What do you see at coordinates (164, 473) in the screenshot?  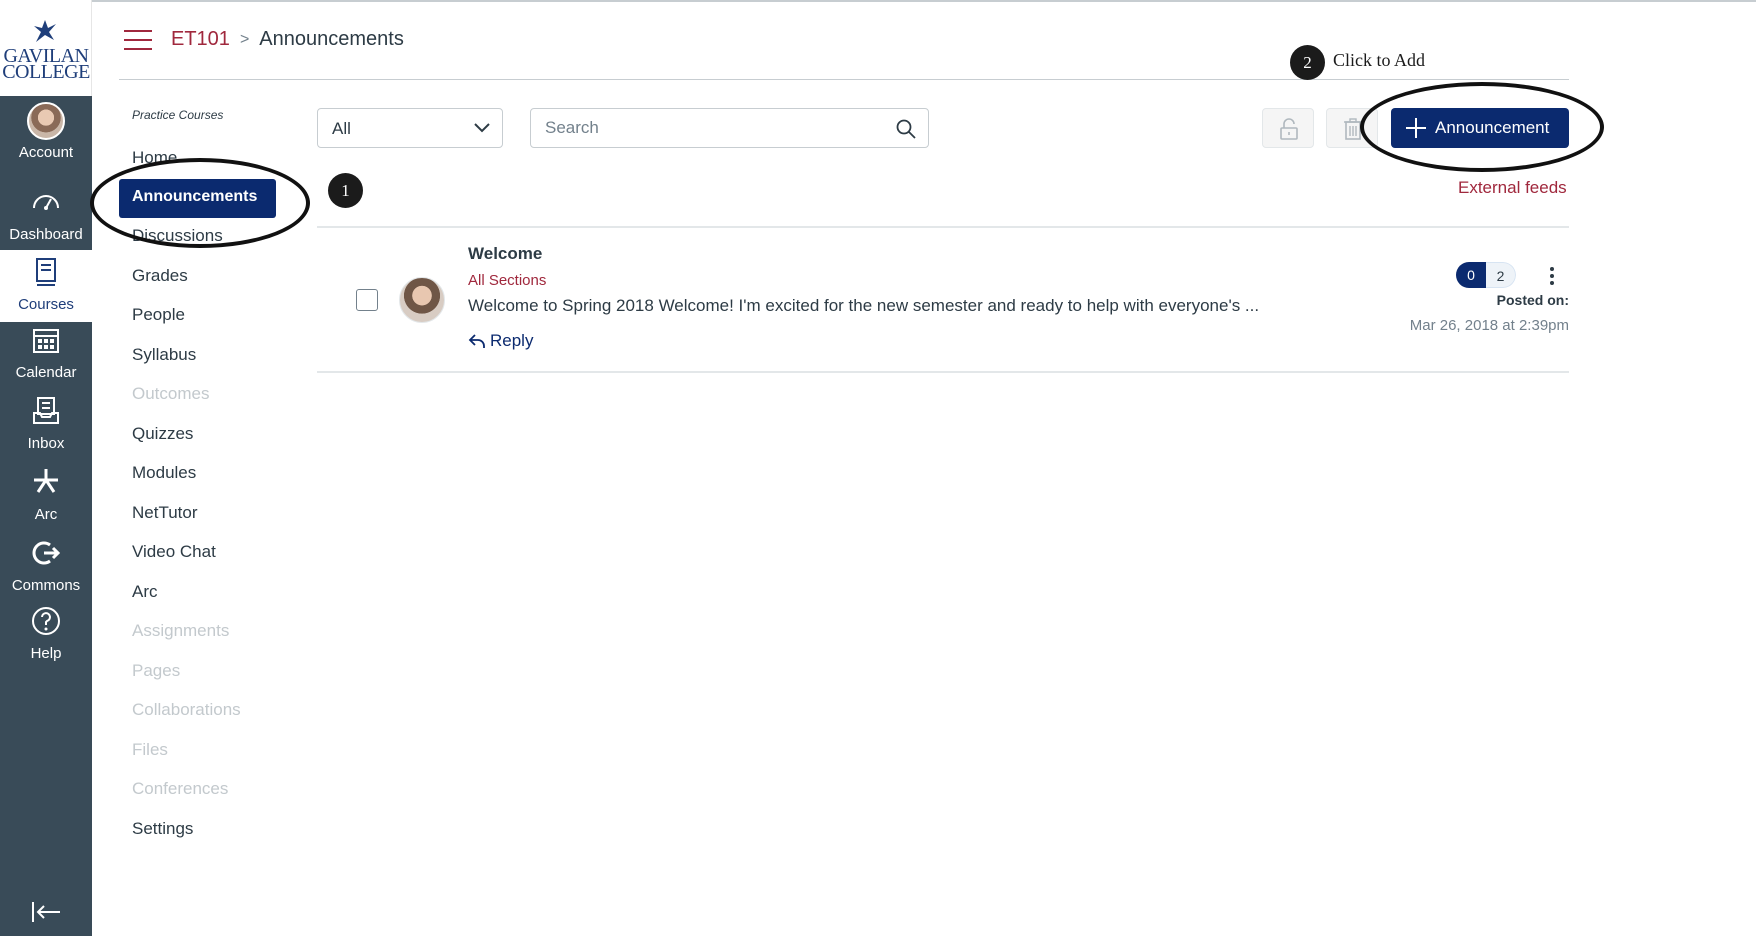 I see `course-nav-modules: Modules` at bounding box center [164, 473].